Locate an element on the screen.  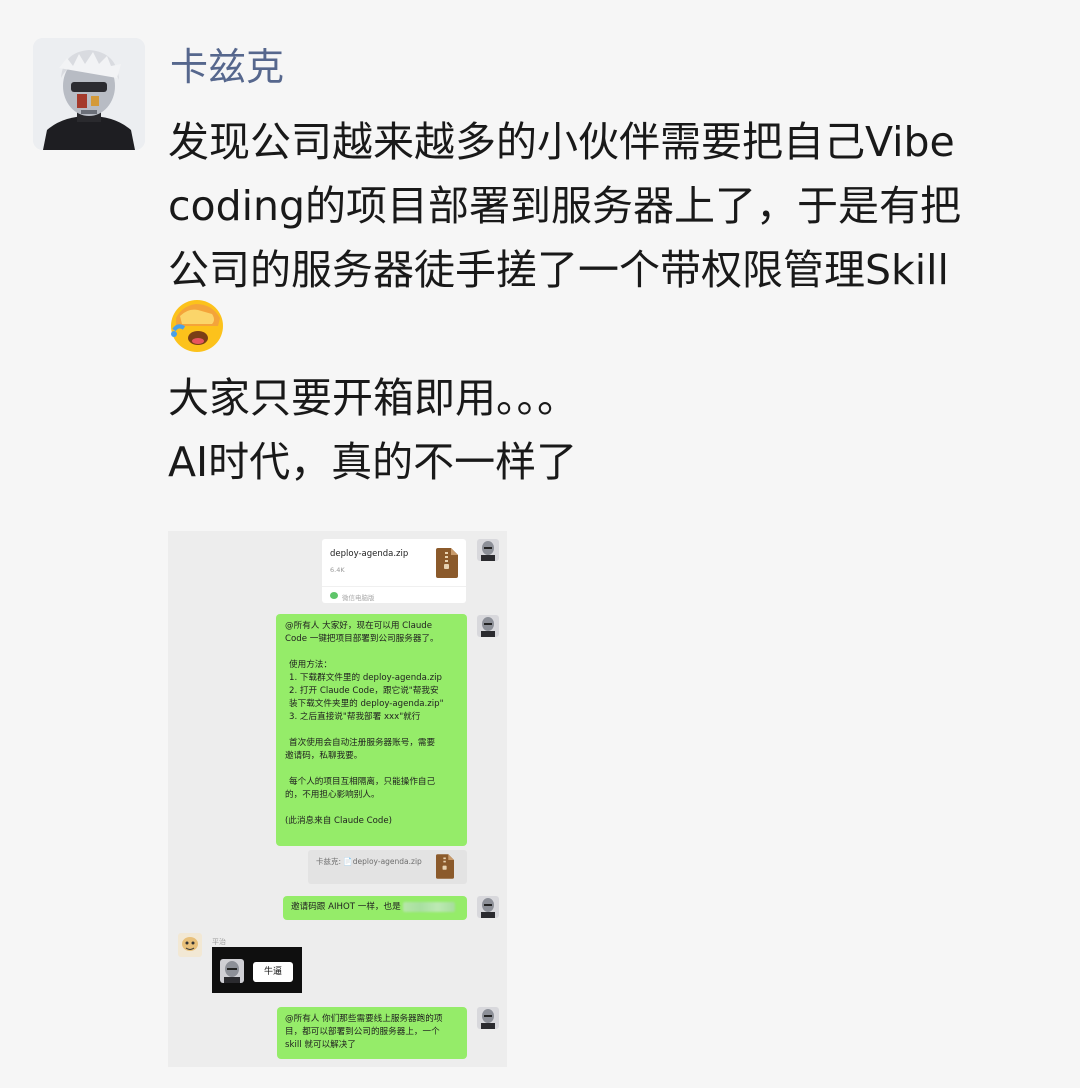
file-source-label: 微信电脑版 is located at coordinates (358, 598).